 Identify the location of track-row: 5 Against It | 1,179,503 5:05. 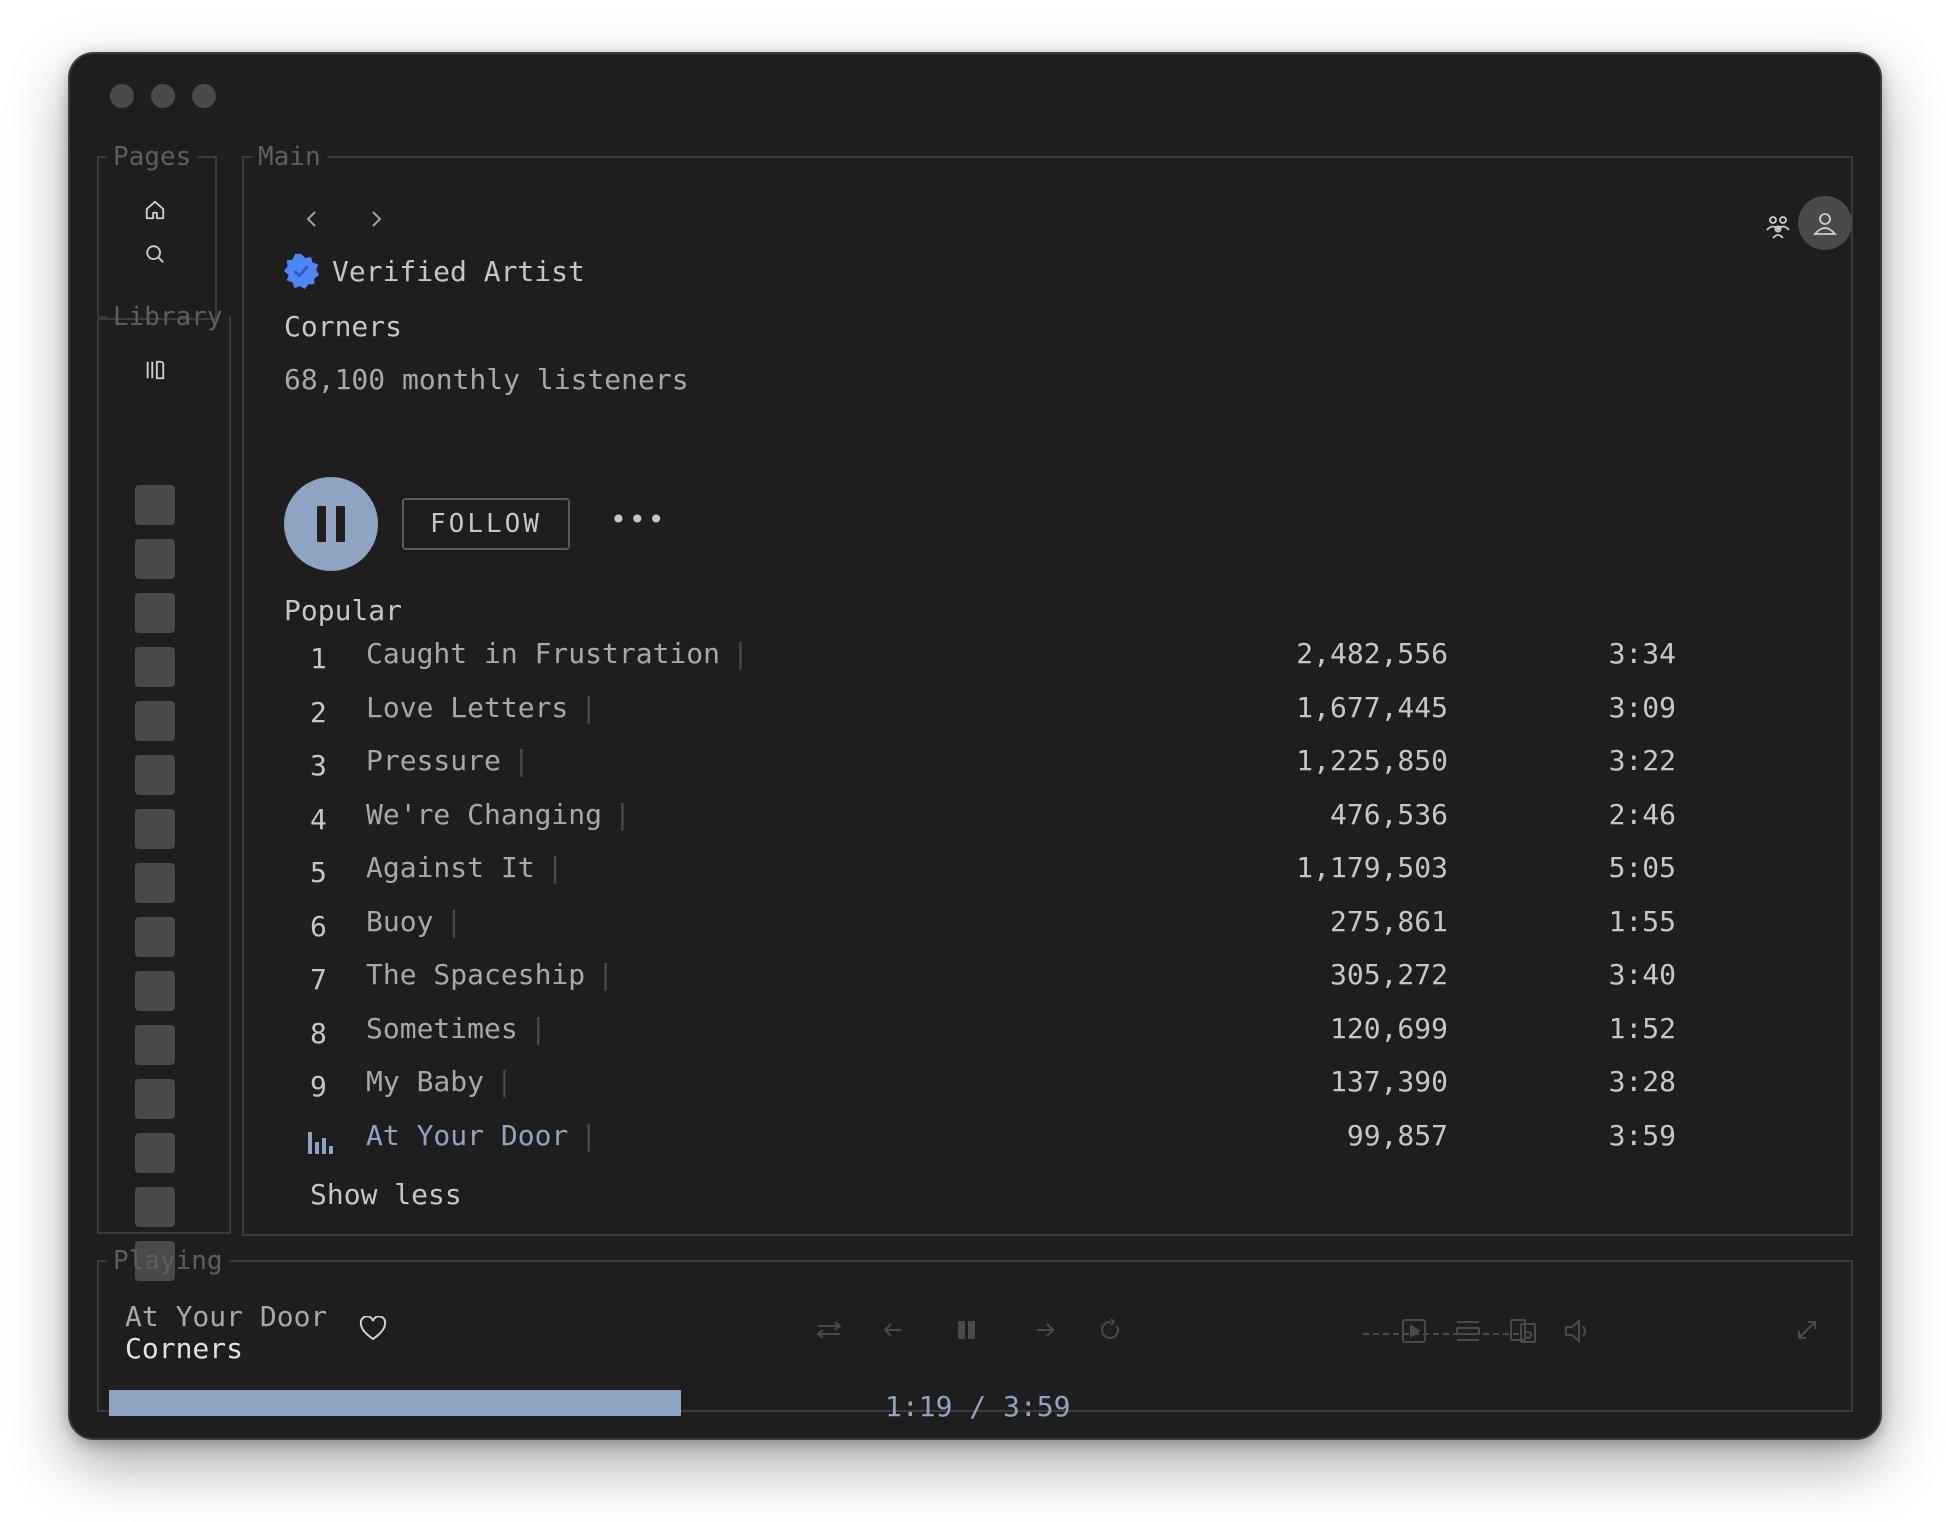
(999, 869).